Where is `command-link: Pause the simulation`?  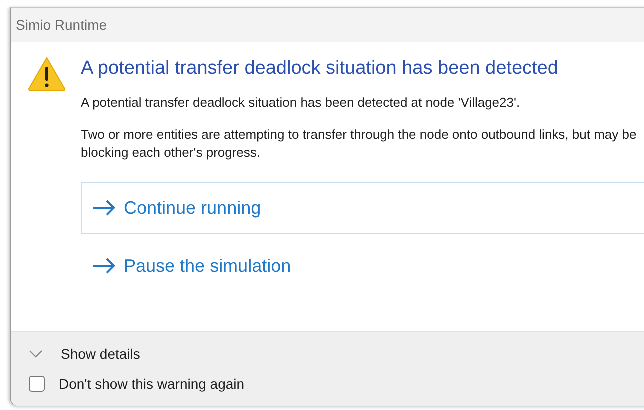
command-link: Pause the simulation is located at coordinates (362, 266).